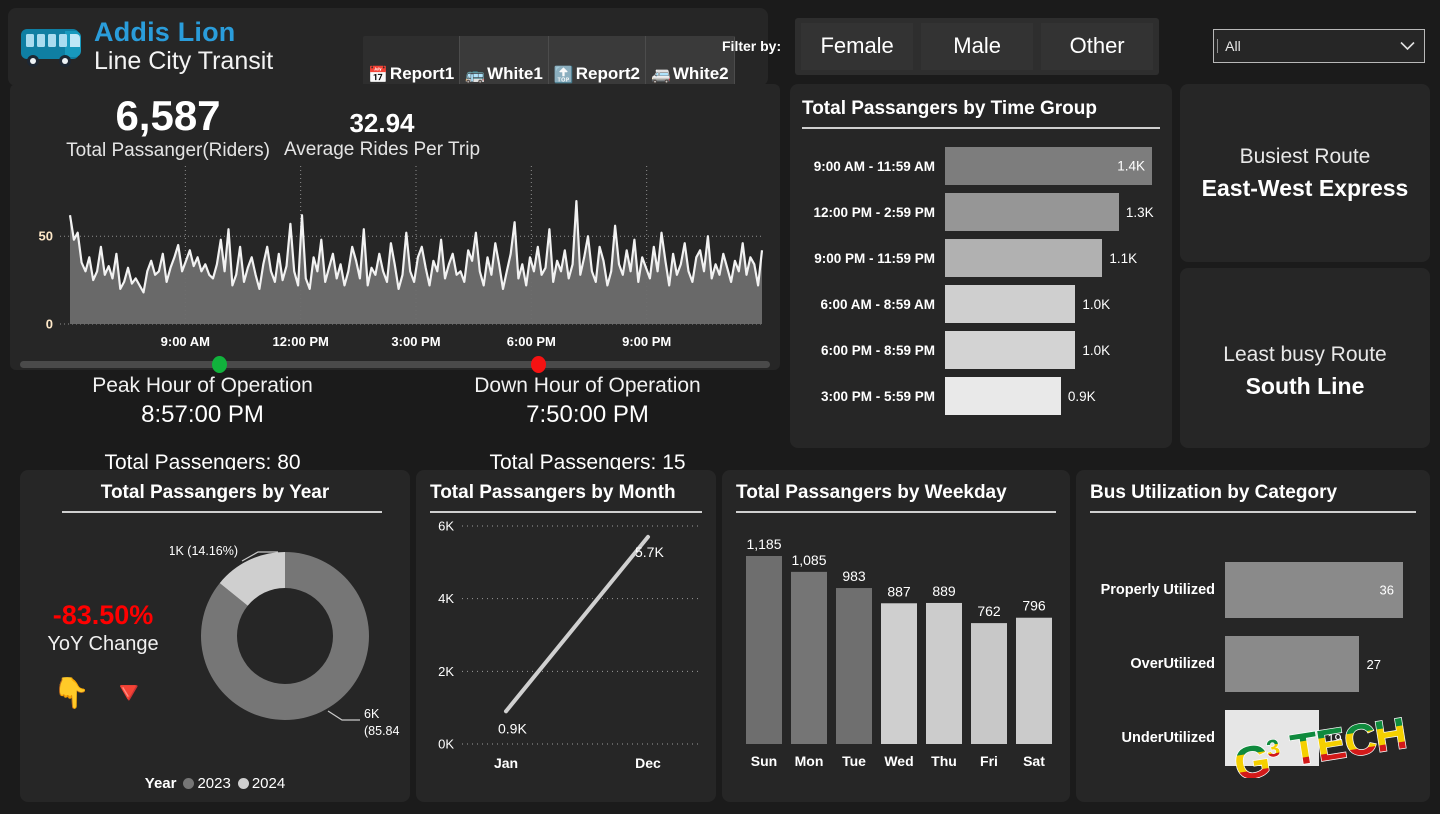  What do you see at coordinates (1305, 156) in the screenshot?
I see `busiest-route-label: Busiest Route` at bounding box center [1305, 156].